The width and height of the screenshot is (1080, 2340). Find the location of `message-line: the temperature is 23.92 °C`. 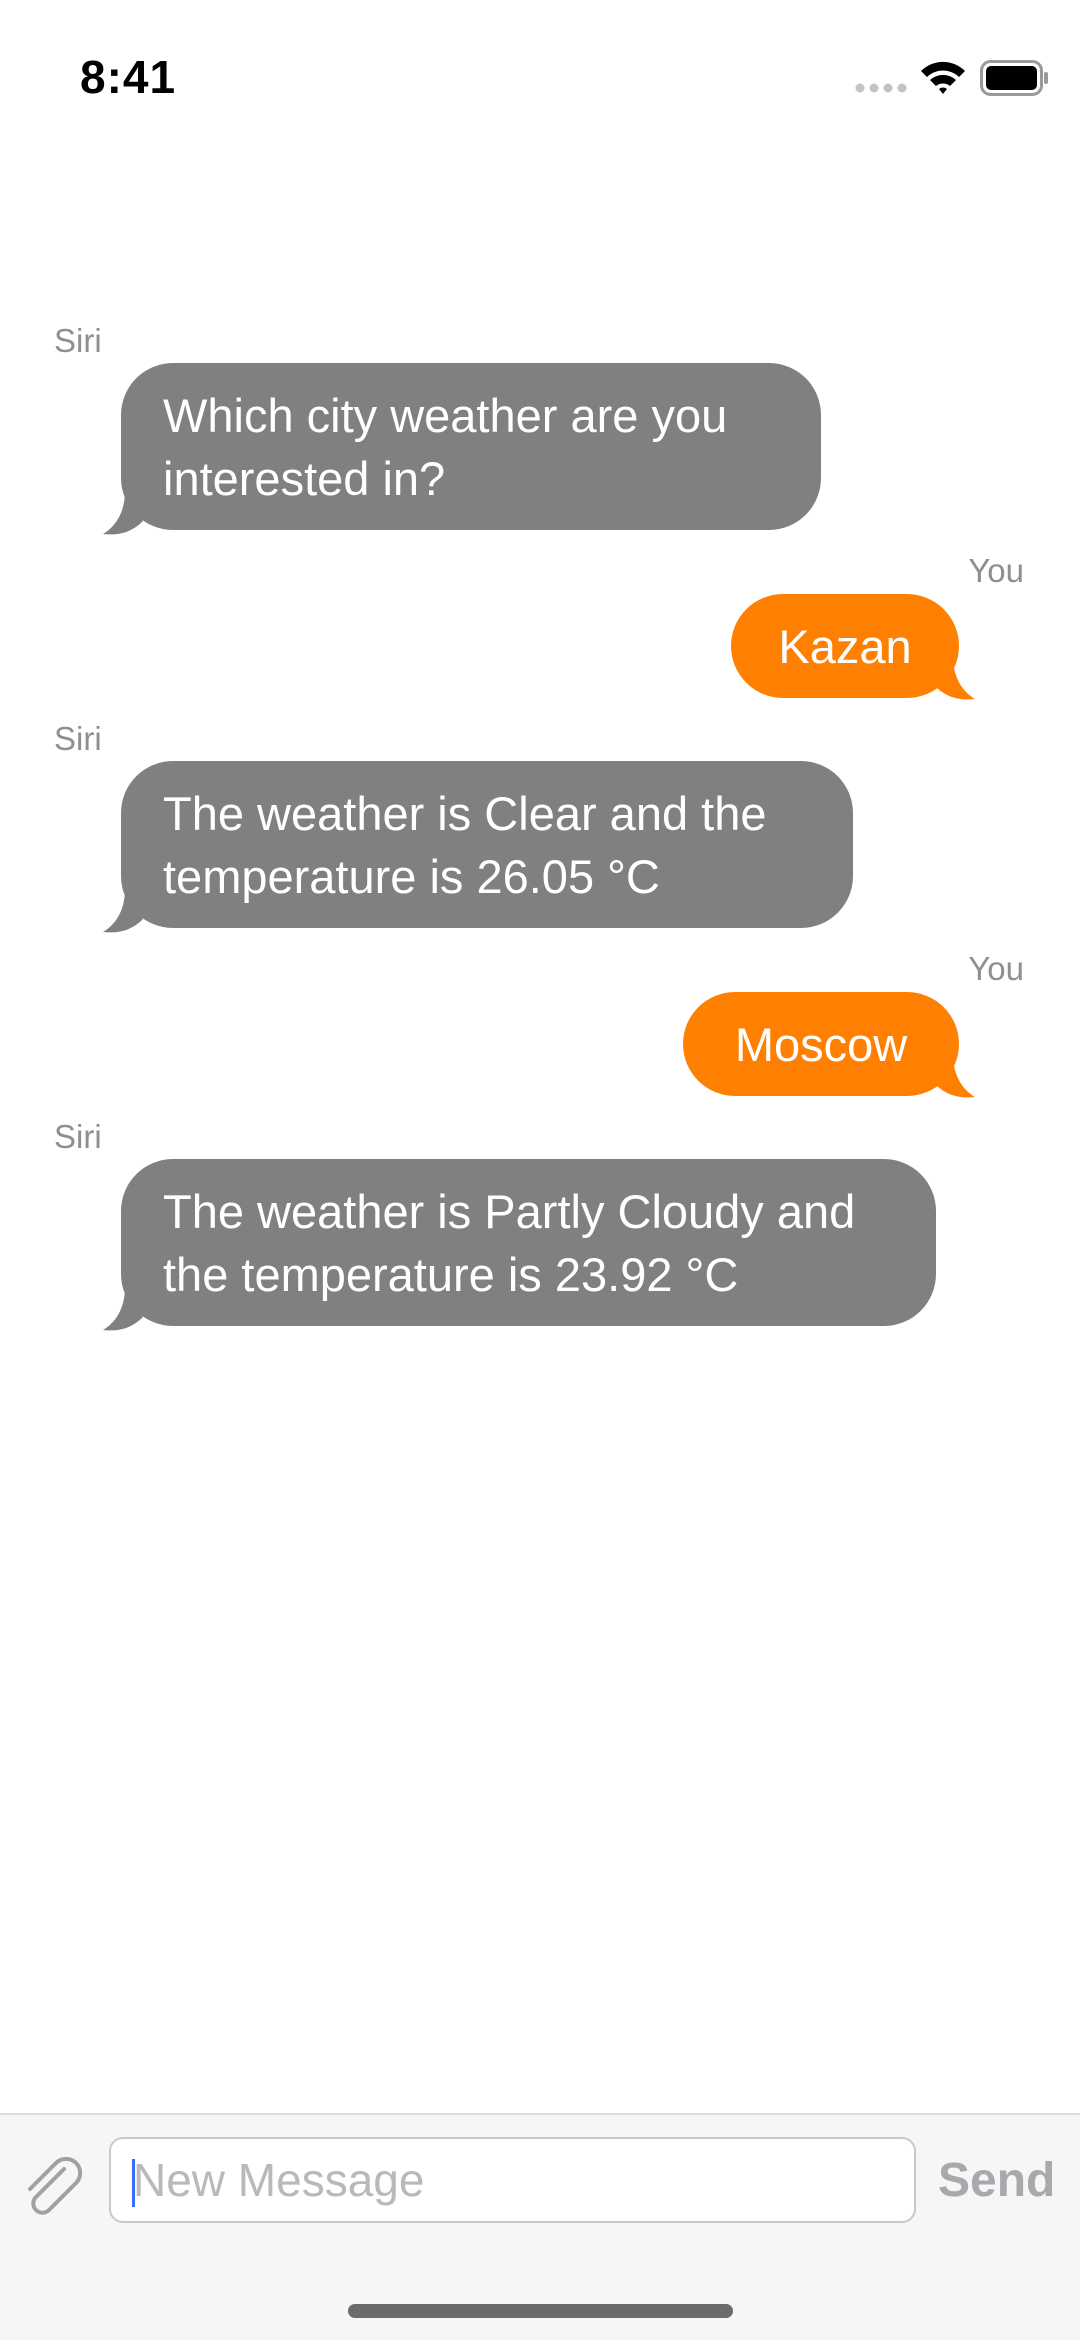

message-line: the temperature is 23.92 °C is located at coordinates (451, 1274).